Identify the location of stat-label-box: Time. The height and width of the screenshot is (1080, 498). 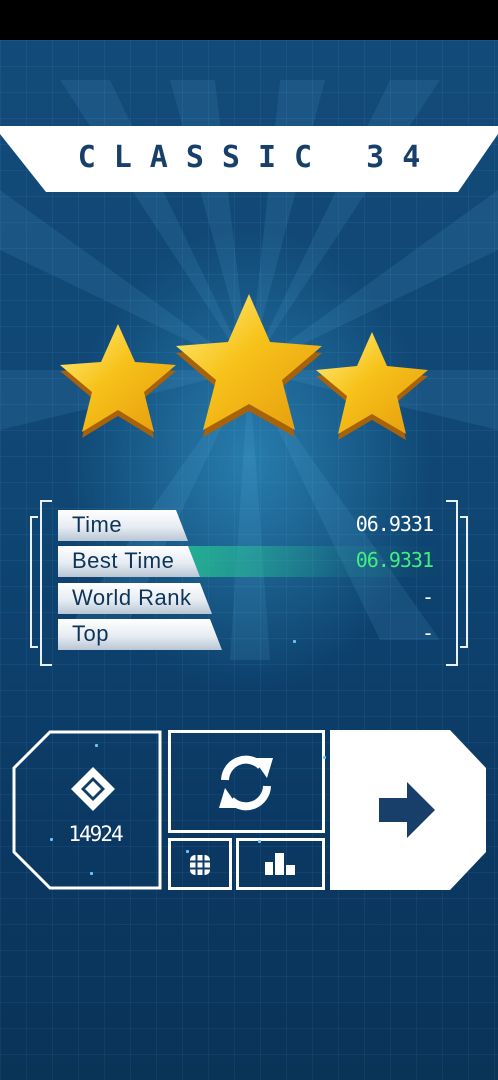
(123, 525).